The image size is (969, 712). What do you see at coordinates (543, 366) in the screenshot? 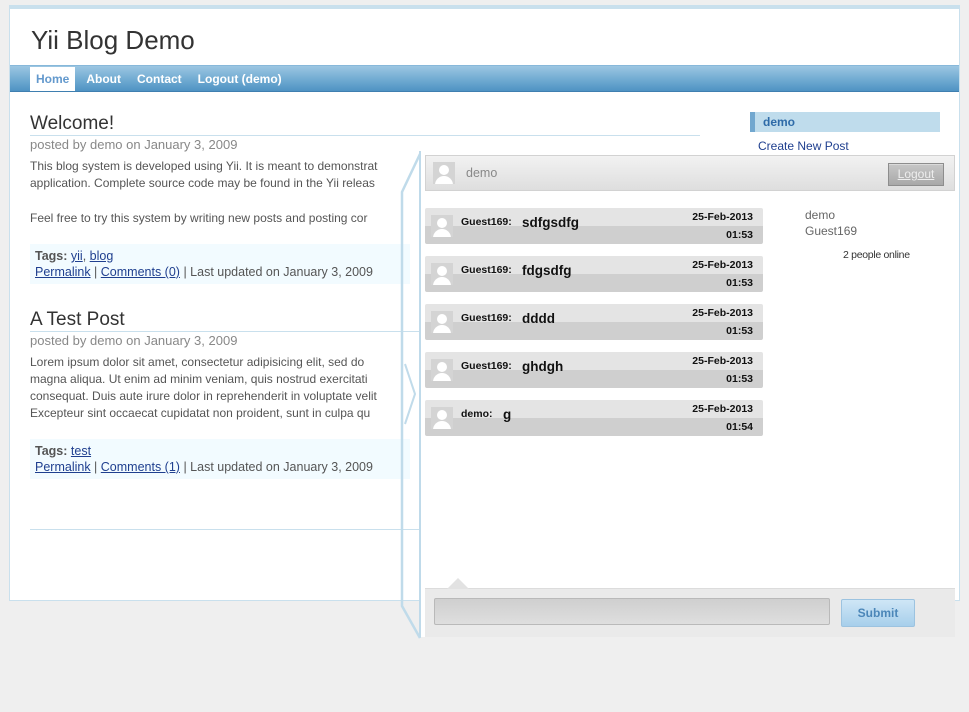
I see `message-text: ghdgh` at bounding box center [543, 366].